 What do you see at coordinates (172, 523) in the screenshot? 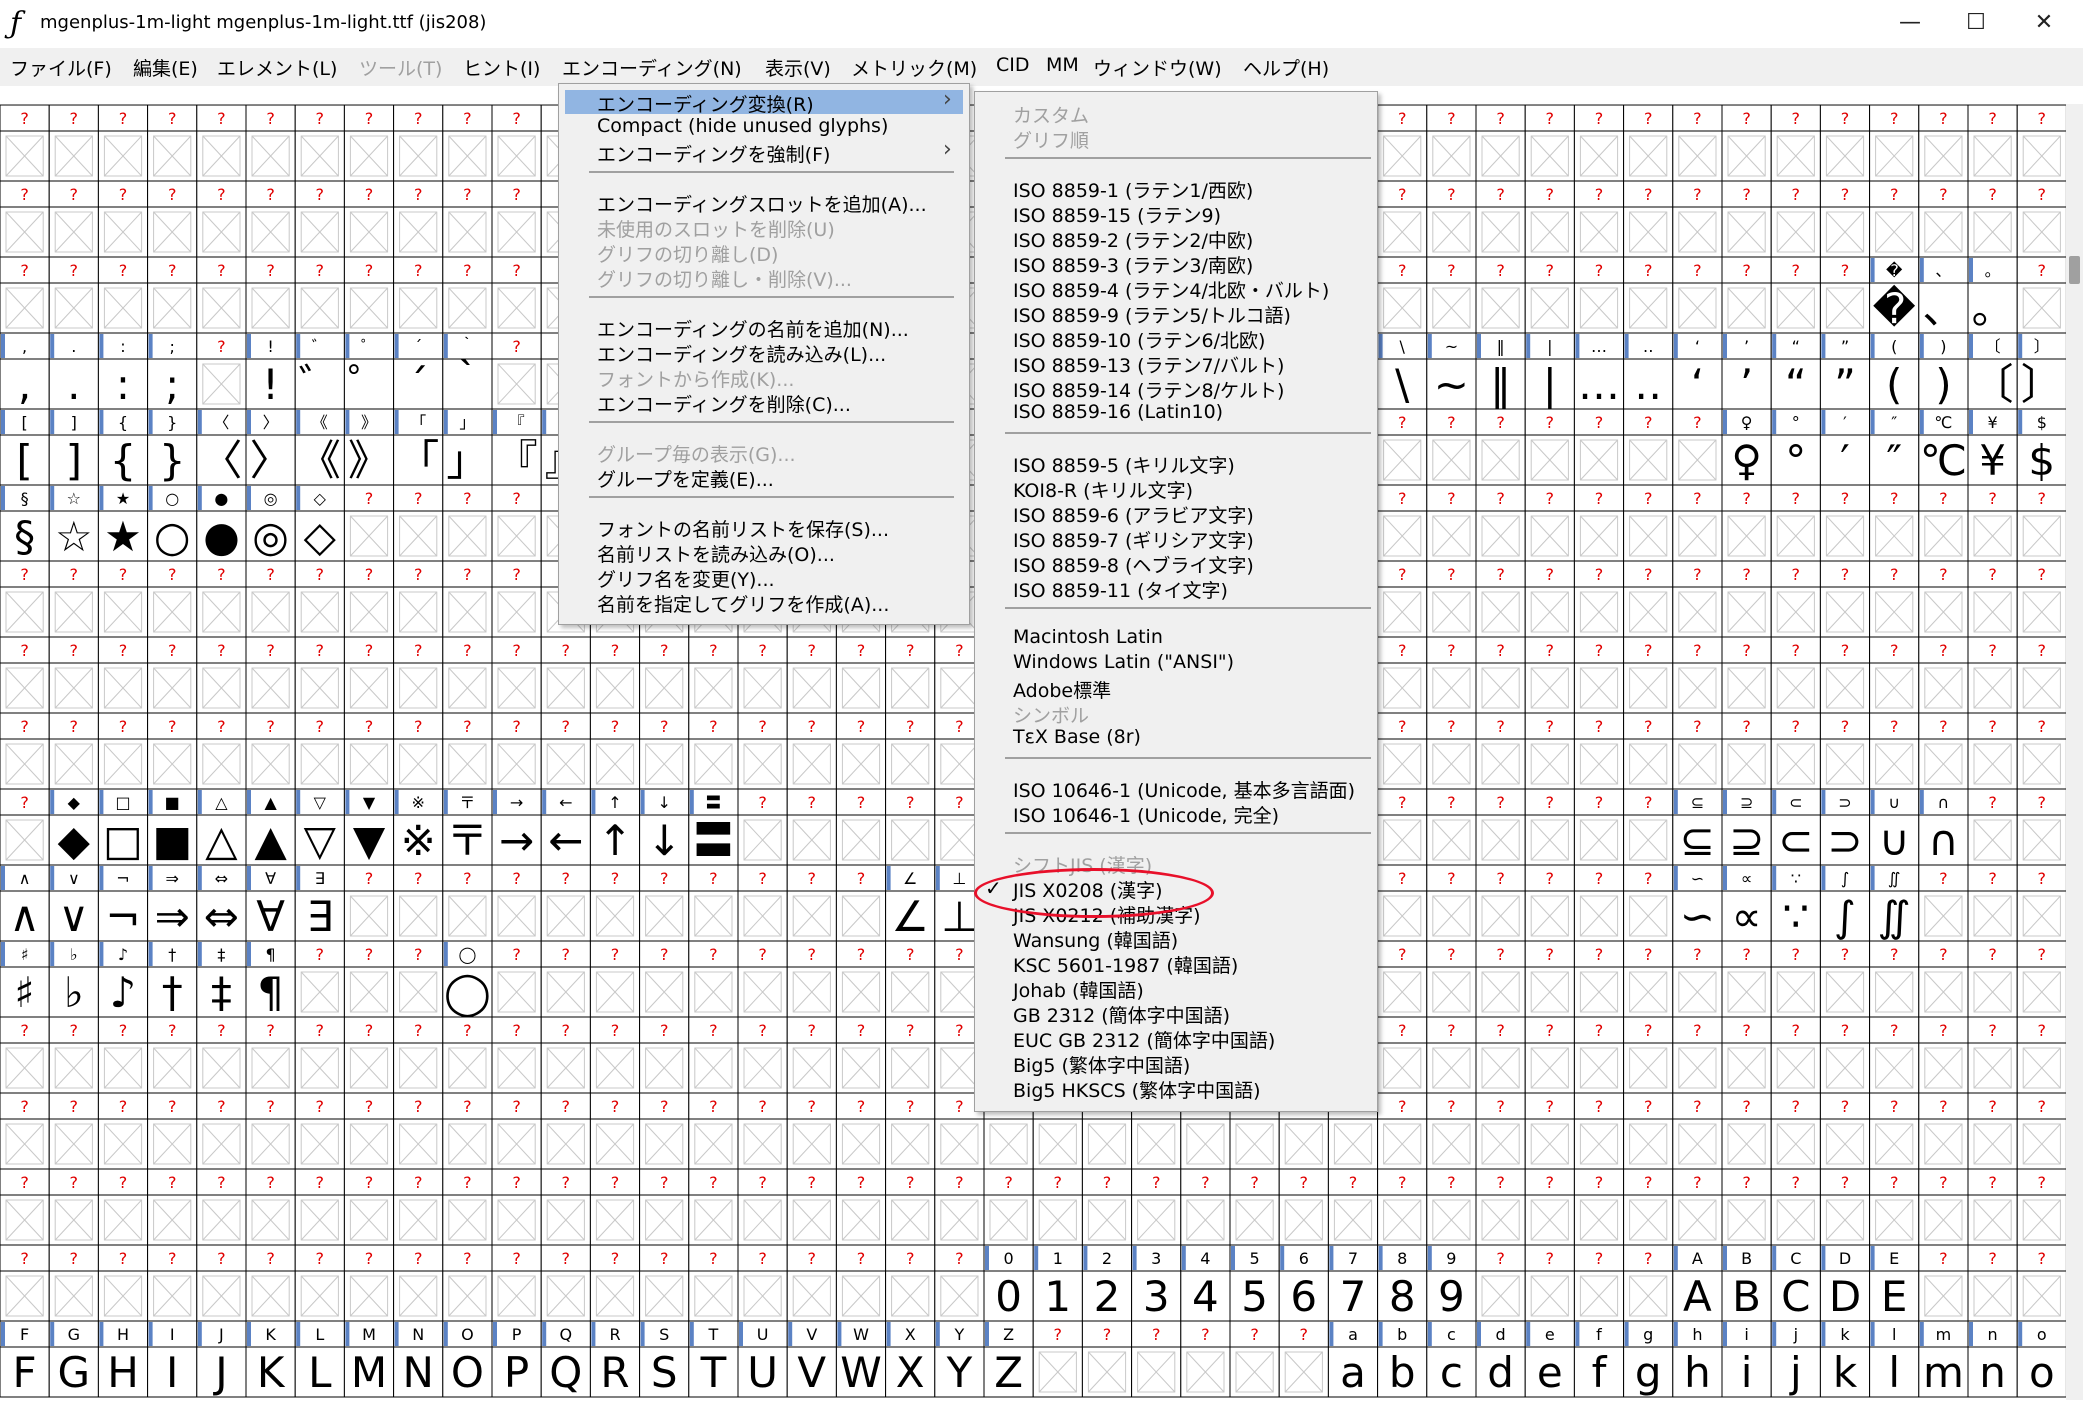
I see `glyph-cell: ○○` at bounding box center [172, 523].